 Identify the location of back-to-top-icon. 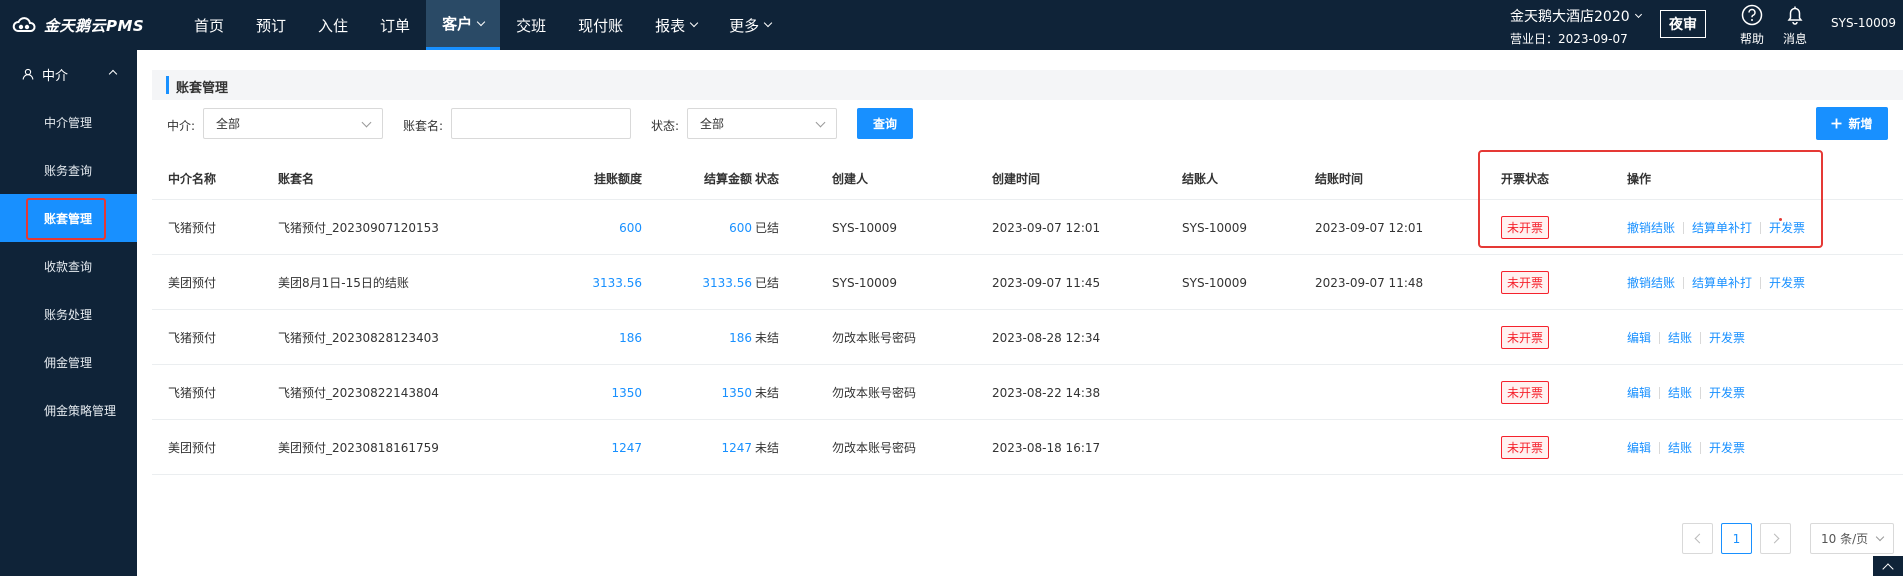
(1888, 568).